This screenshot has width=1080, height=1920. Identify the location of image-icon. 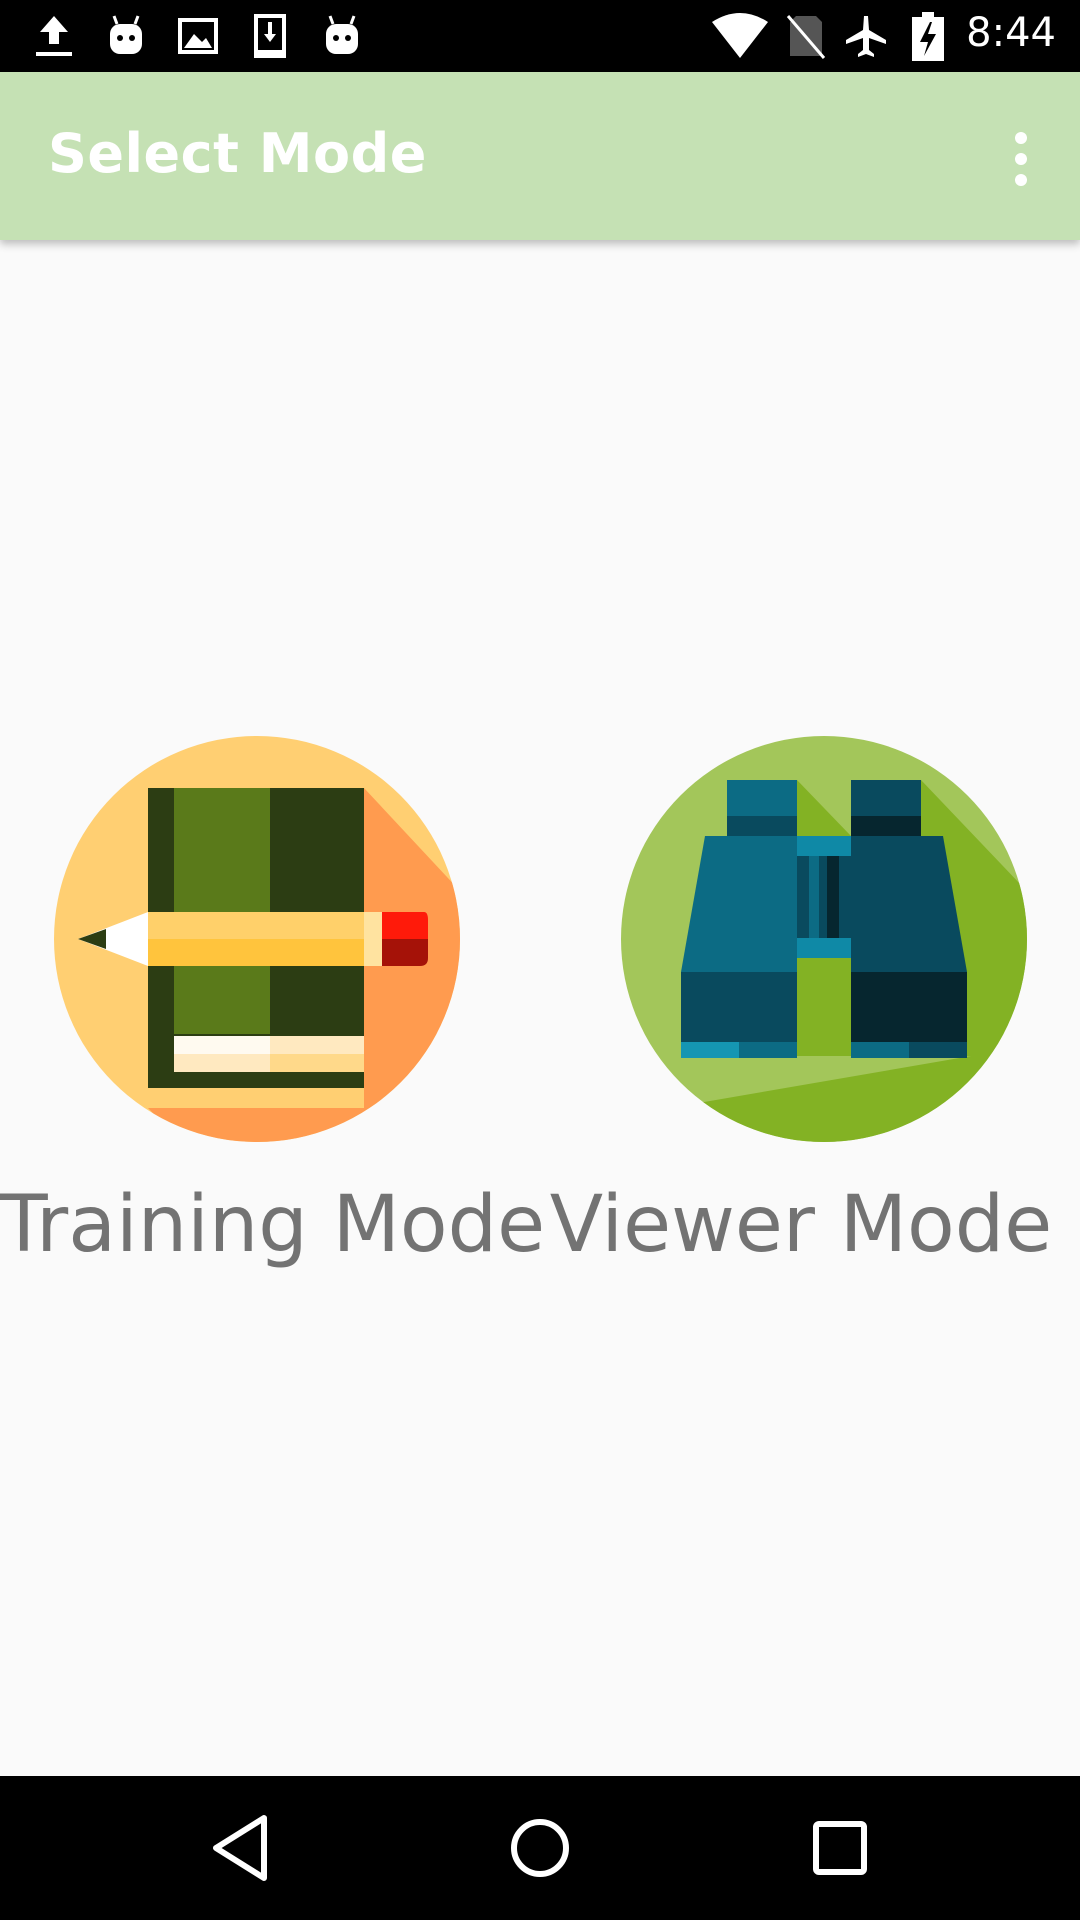
(198, 36).